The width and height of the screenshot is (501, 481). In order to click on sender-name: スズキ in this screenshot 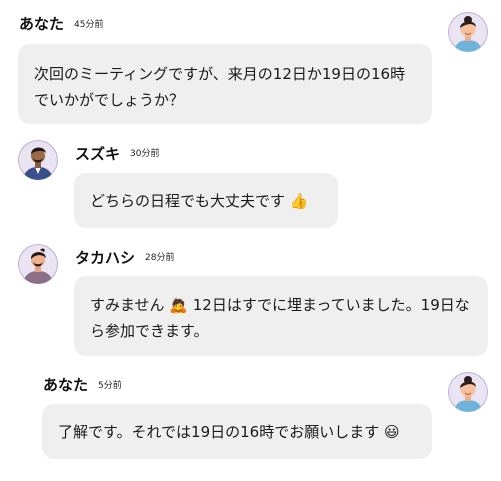, I will do `click(98, 154)`.